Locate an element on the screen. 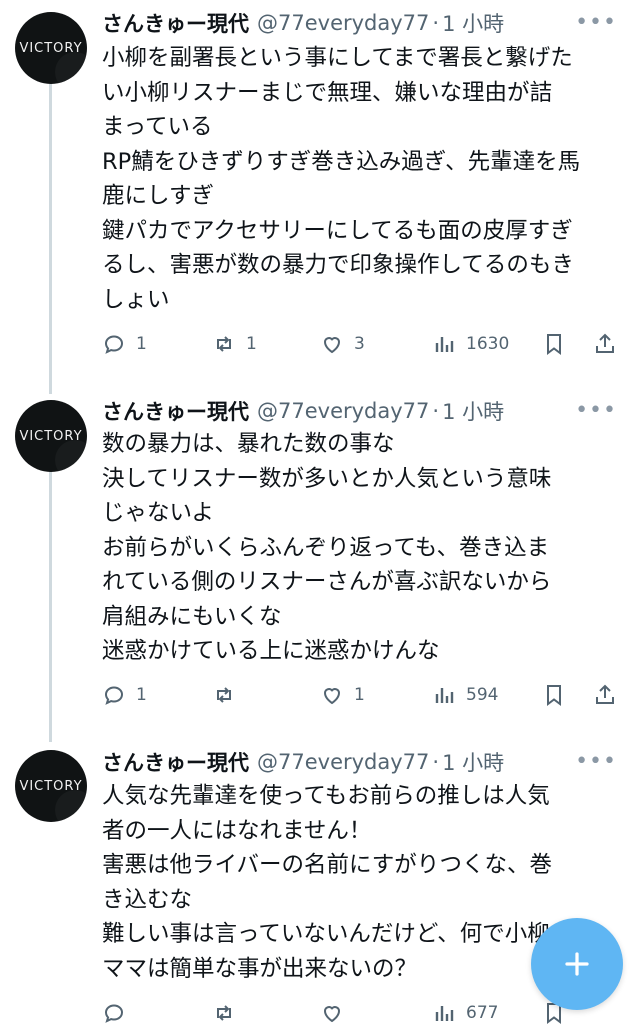  views-button: 594 is located at coordinates (465, 695).